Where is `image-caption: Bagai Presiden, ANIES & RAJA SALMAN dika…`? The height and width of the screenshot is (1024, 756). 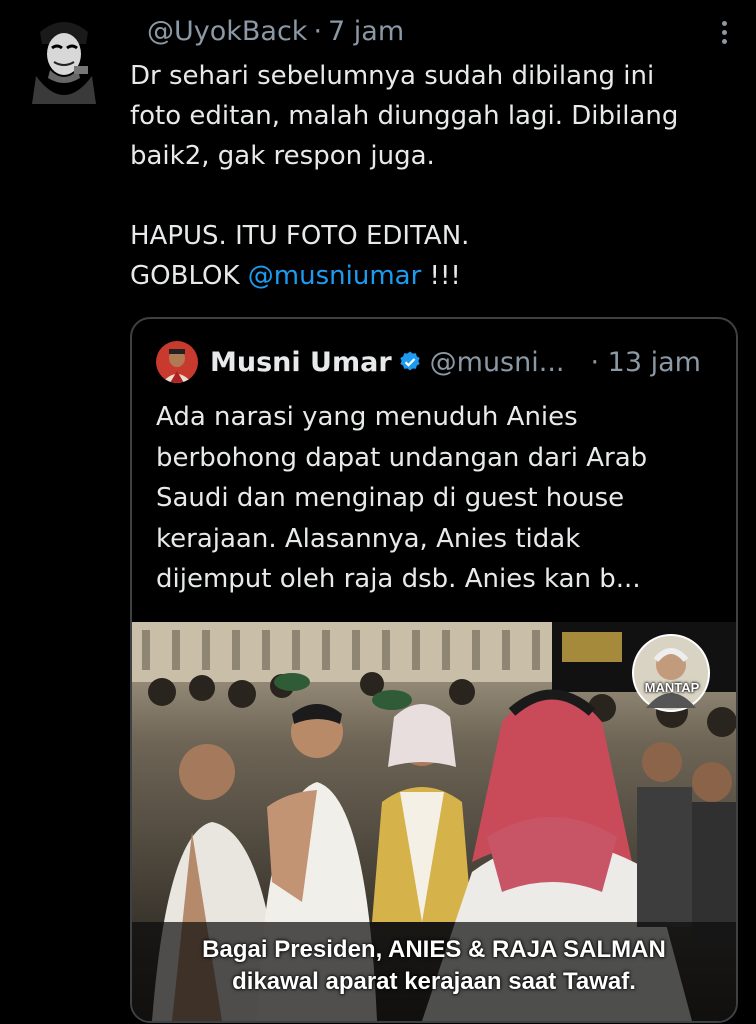
image-caption: Bagai Presiden, ANIES & RAJA SALMAN dika… is located at coordinates (434, 966).